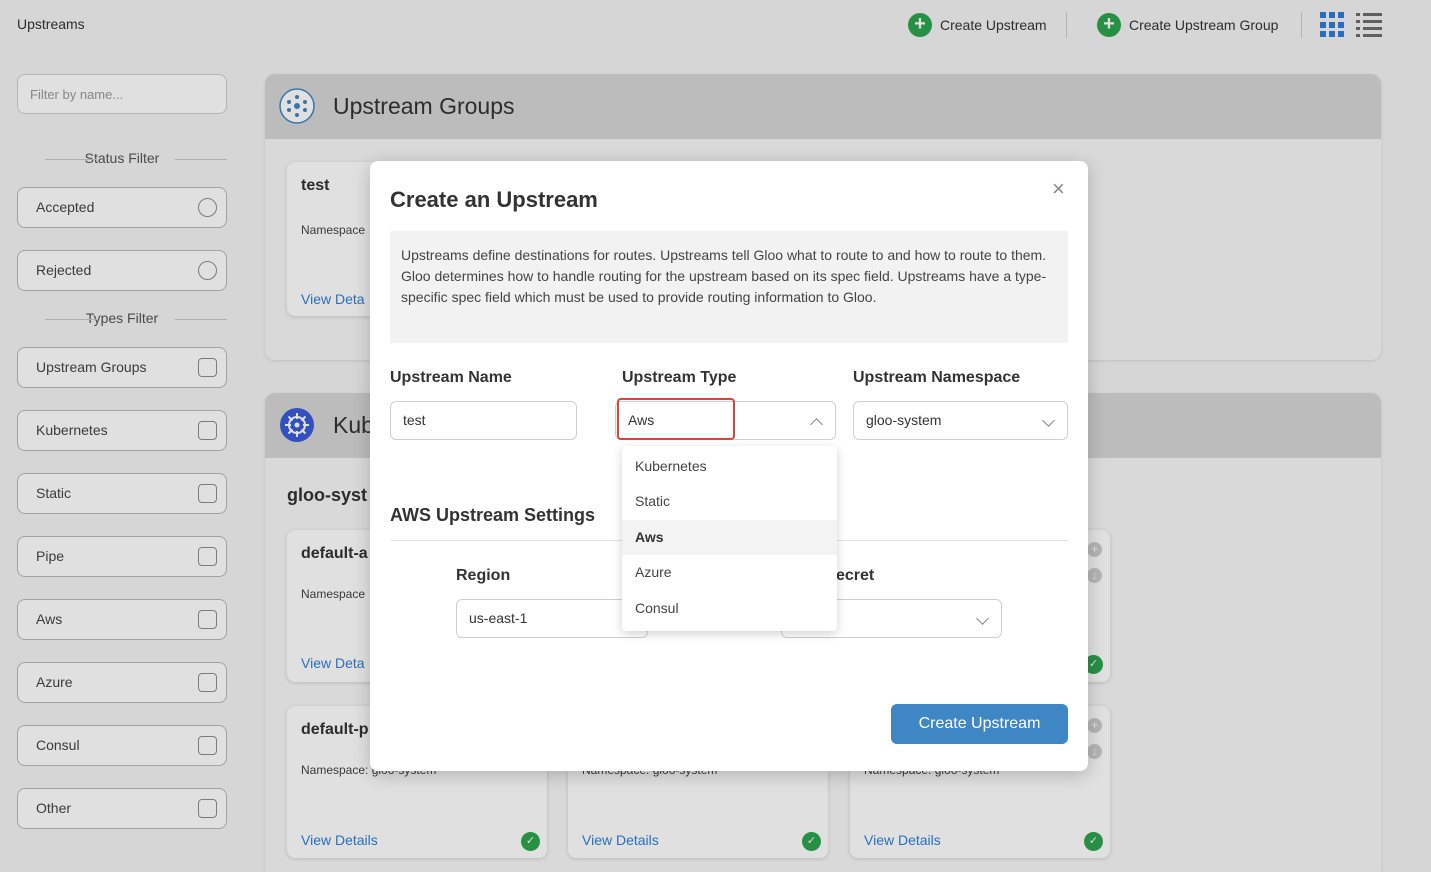 This screenshot has height=872, width=1431. I want to click on selected-namespace-value: gloo-system, so click(904, 420).